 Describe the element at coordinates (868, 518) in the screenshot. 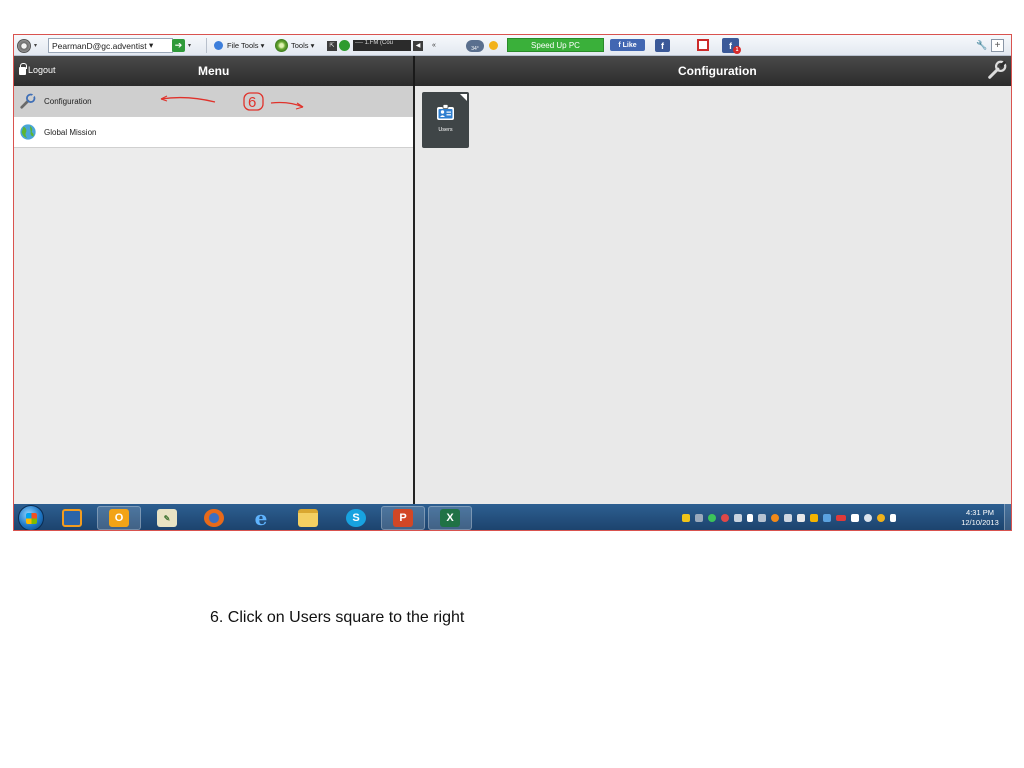

I see `tray-volume-icon` at that location.